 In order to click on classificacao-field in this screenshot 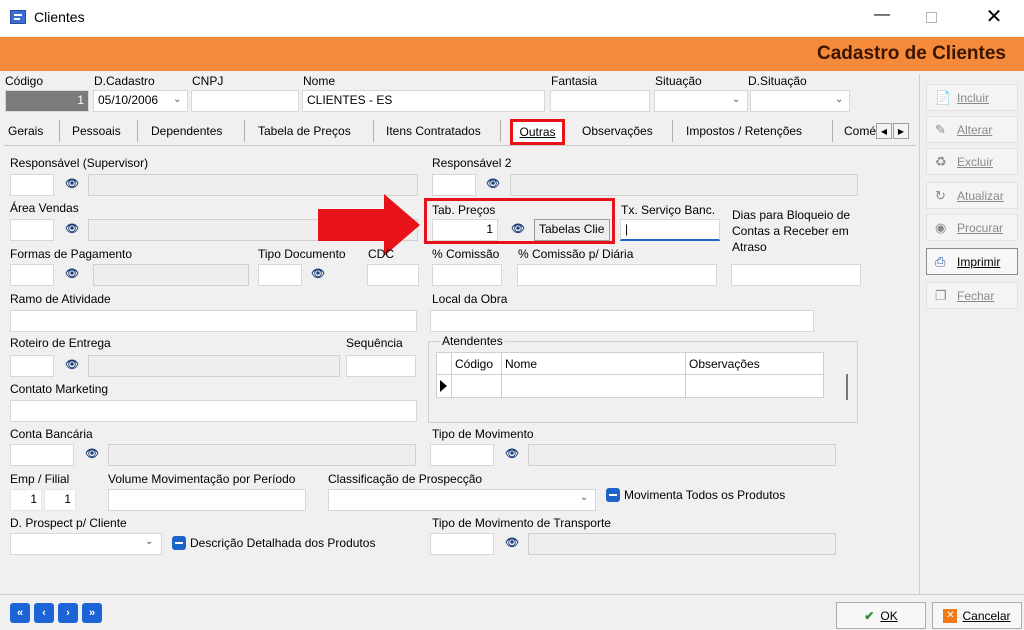, I will do `click(462, 500)`.